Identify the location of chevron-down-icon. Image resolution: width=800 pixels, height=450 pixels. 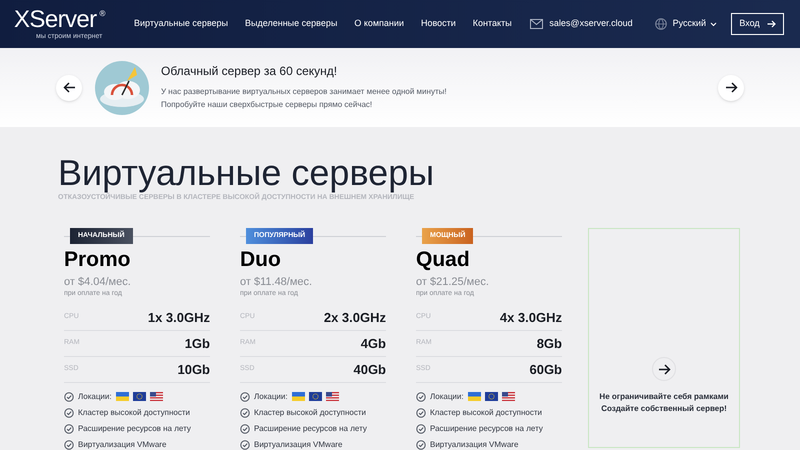
(713, 24).